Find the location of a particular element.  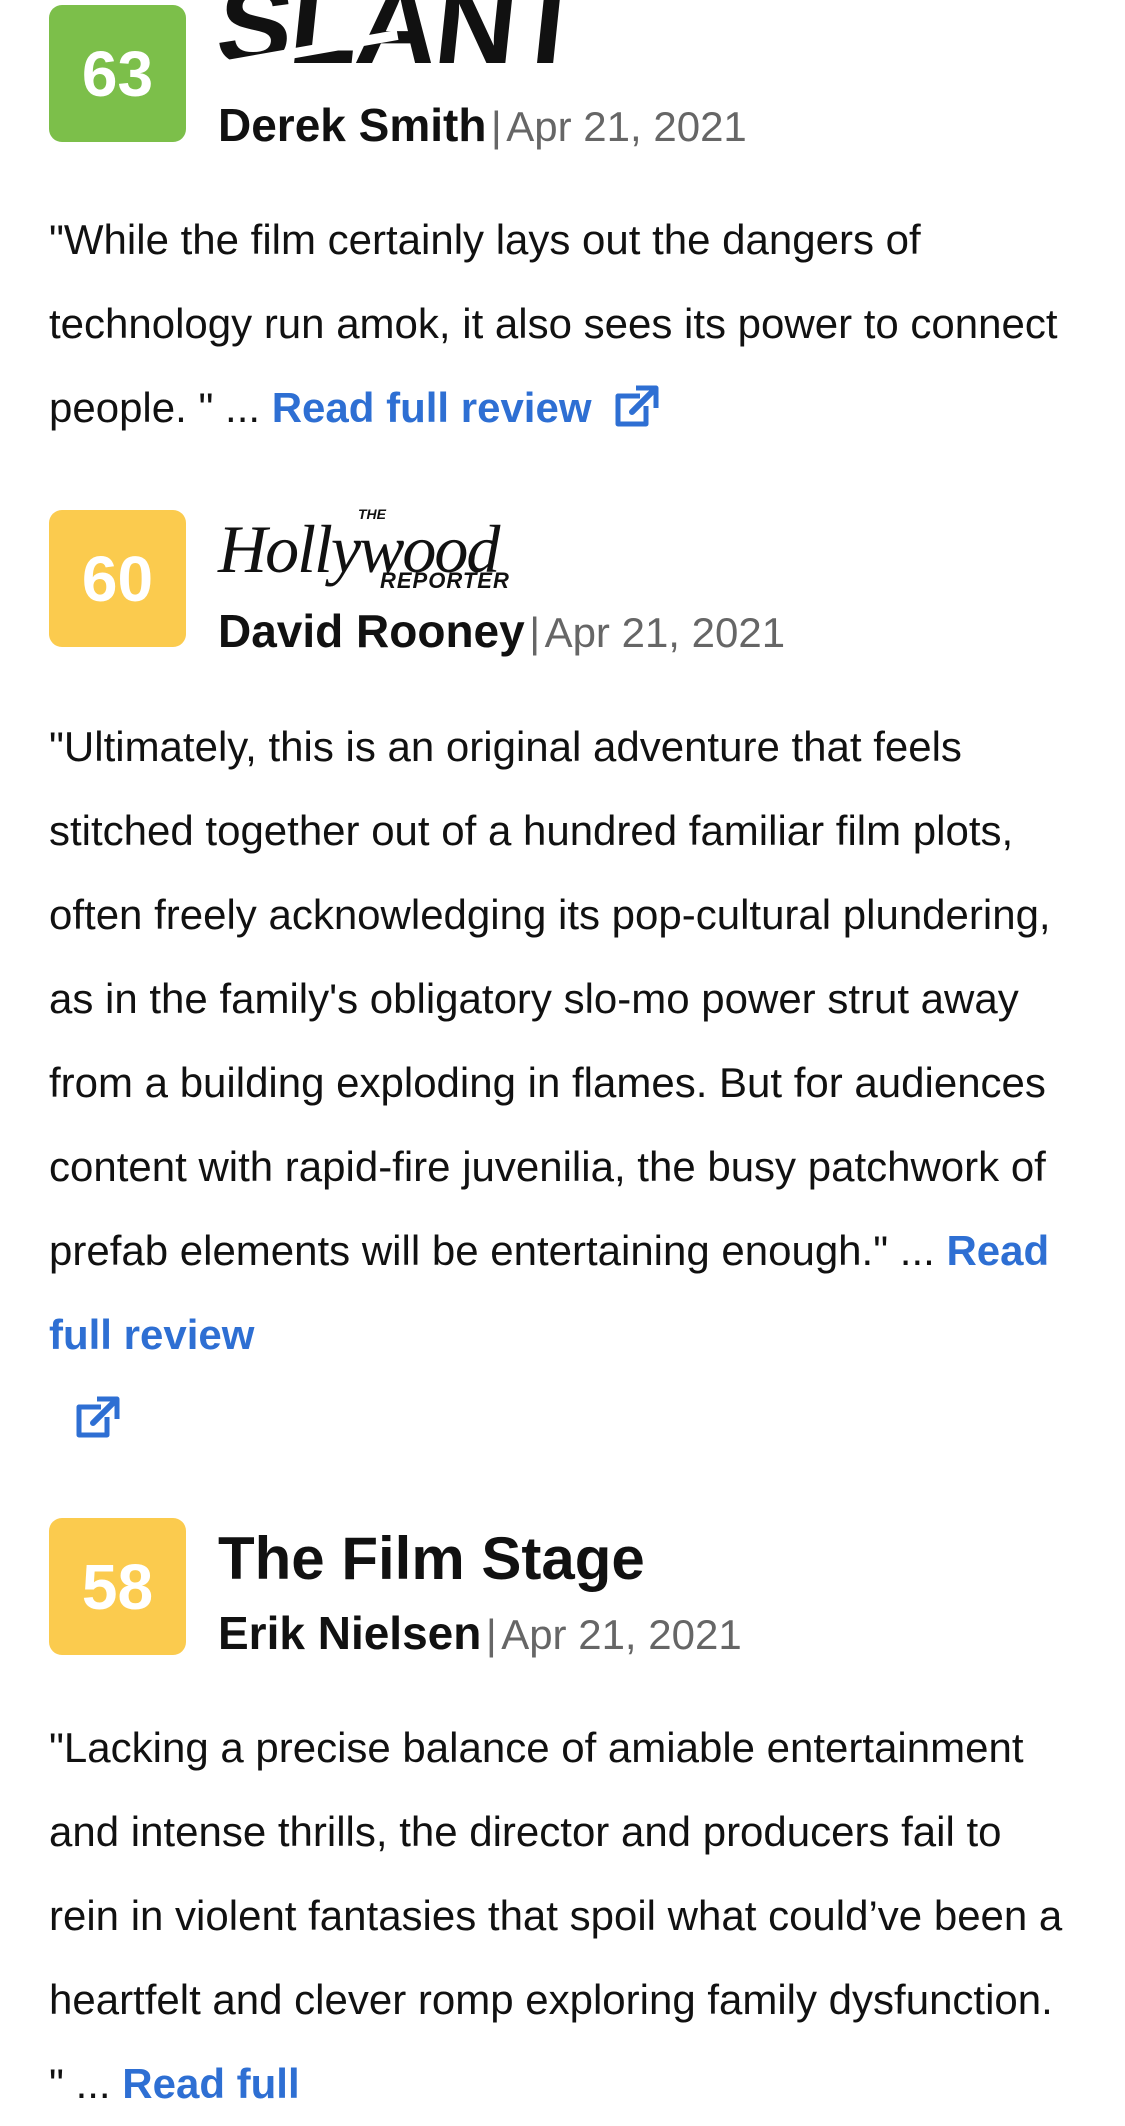

publication-logo-text: SLANT is located at coordinates (403, 43).